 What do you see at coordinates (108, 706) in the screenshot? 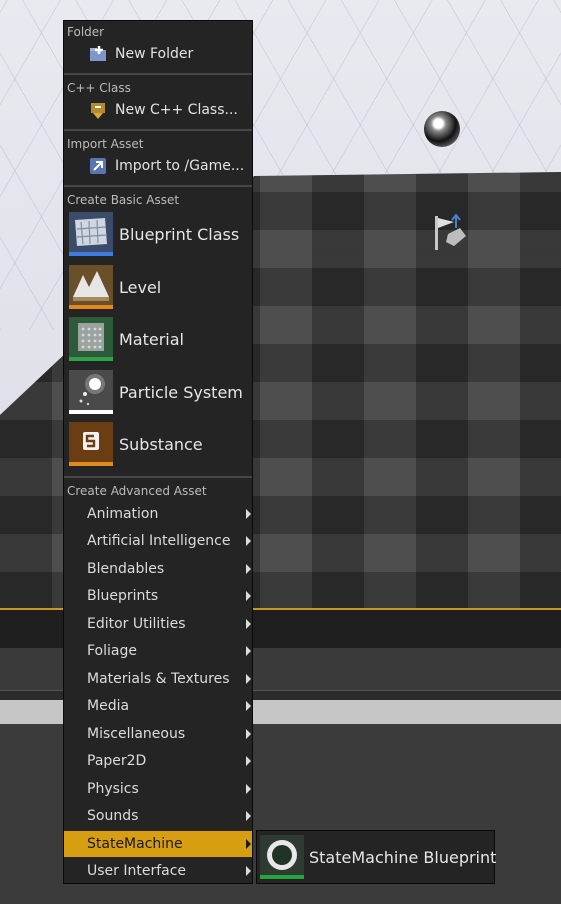
I see `submenu-label: Media` at bounding box center [108, 706].